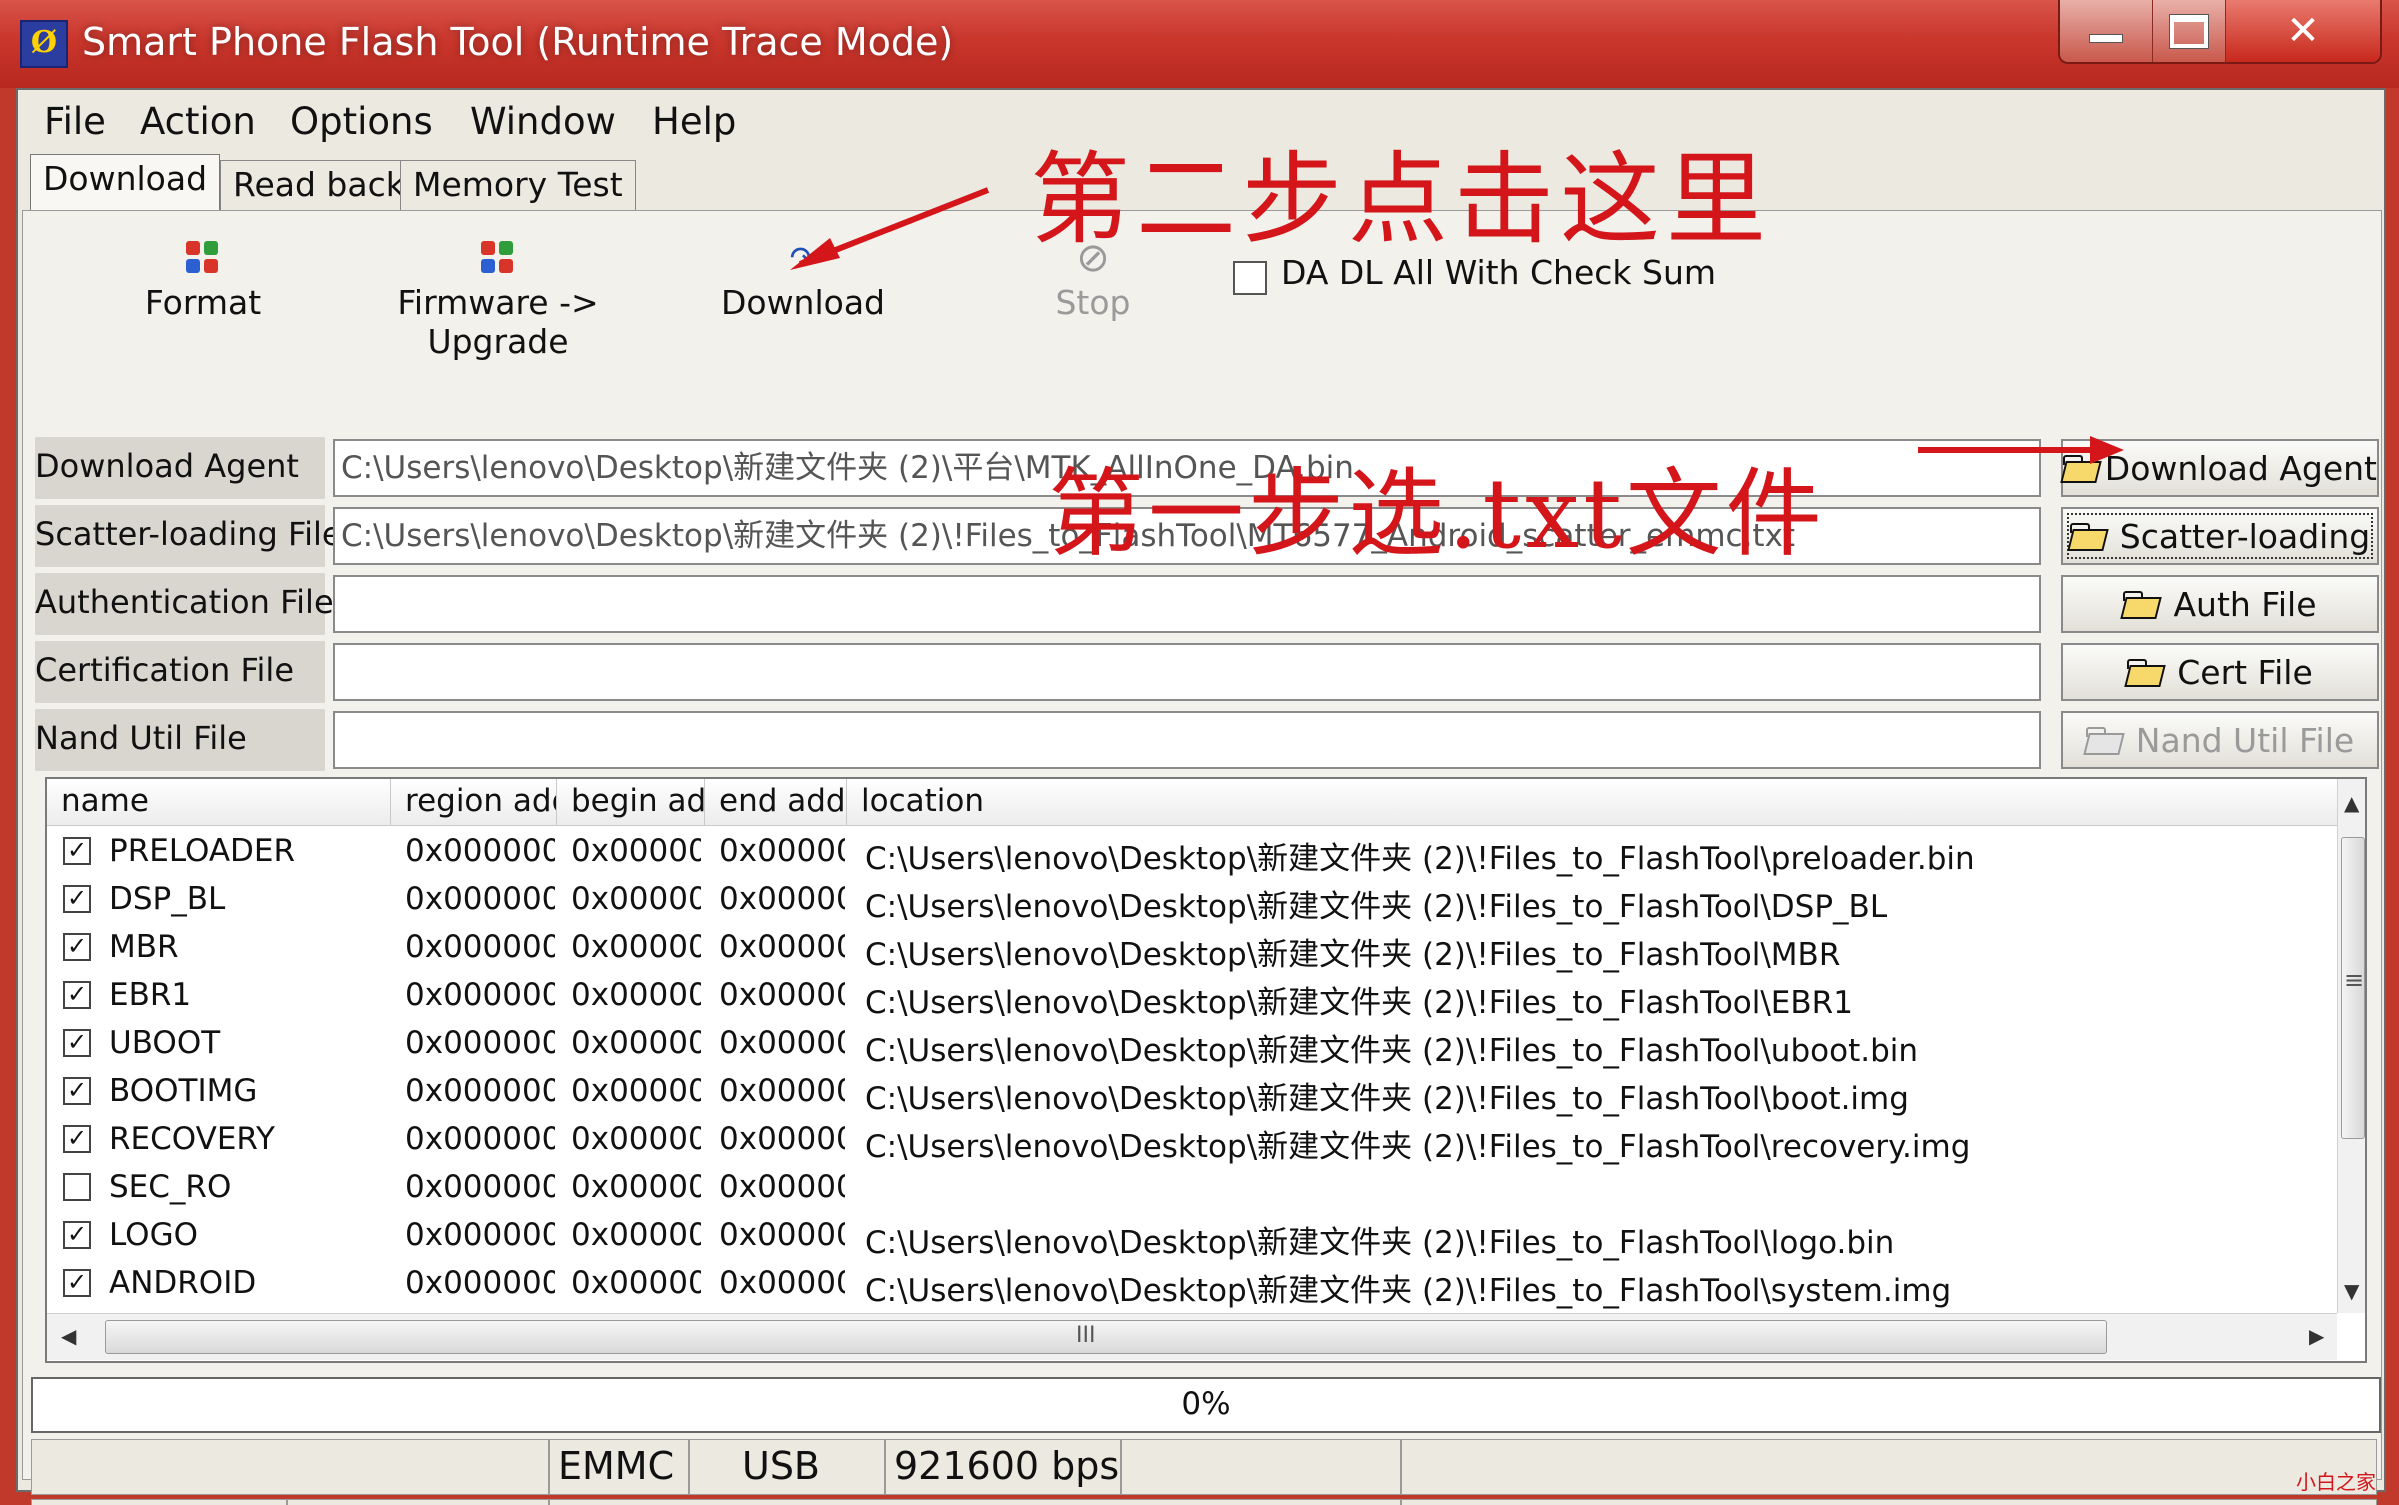  I want to click on horizontal-scroll-thumb: III, so click(1106, 1337).